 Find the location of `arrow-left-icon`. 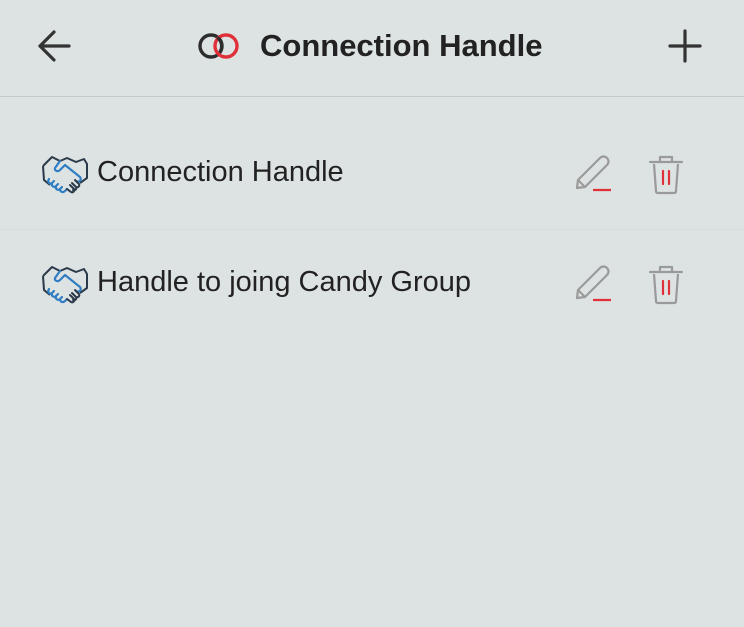

arrow-left-icon is located at coordinates (54, 46).